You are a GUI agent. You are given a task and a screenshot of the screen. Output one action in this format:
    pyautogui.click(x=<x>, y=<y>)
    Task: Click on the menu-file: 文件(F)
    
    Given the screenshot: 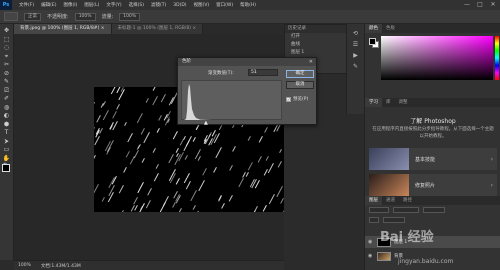 What is the action you would take?
    pyautogui.click(x=26, y=5)
    